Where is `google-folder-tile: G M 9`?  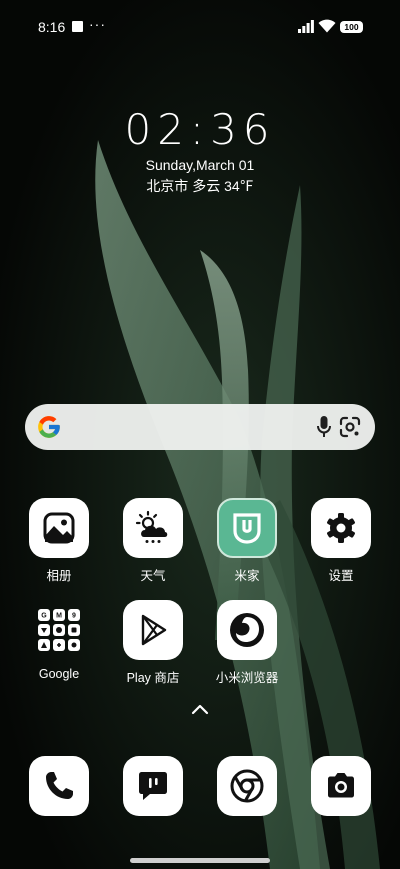 google-folder-tile: G M 9 is located at coordinates (59, 630).